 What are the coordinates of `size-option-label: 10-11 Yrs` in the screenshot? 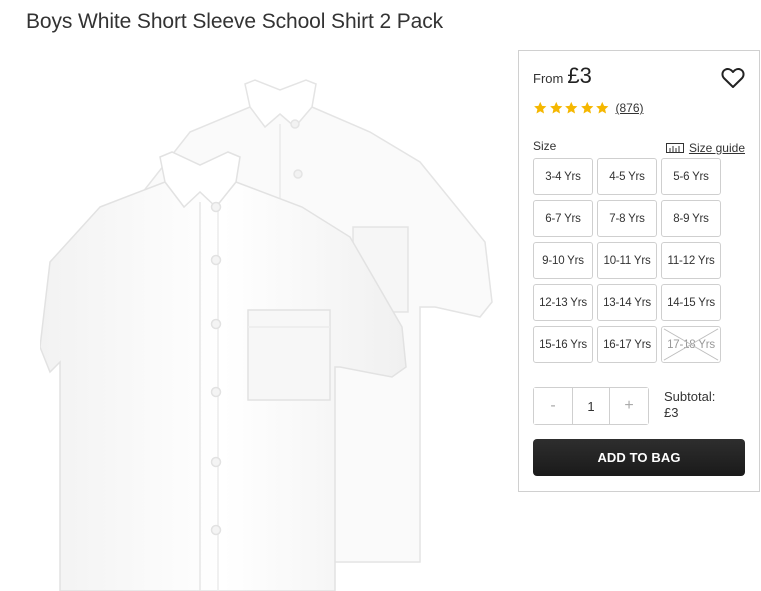 It's located at (627, 260).